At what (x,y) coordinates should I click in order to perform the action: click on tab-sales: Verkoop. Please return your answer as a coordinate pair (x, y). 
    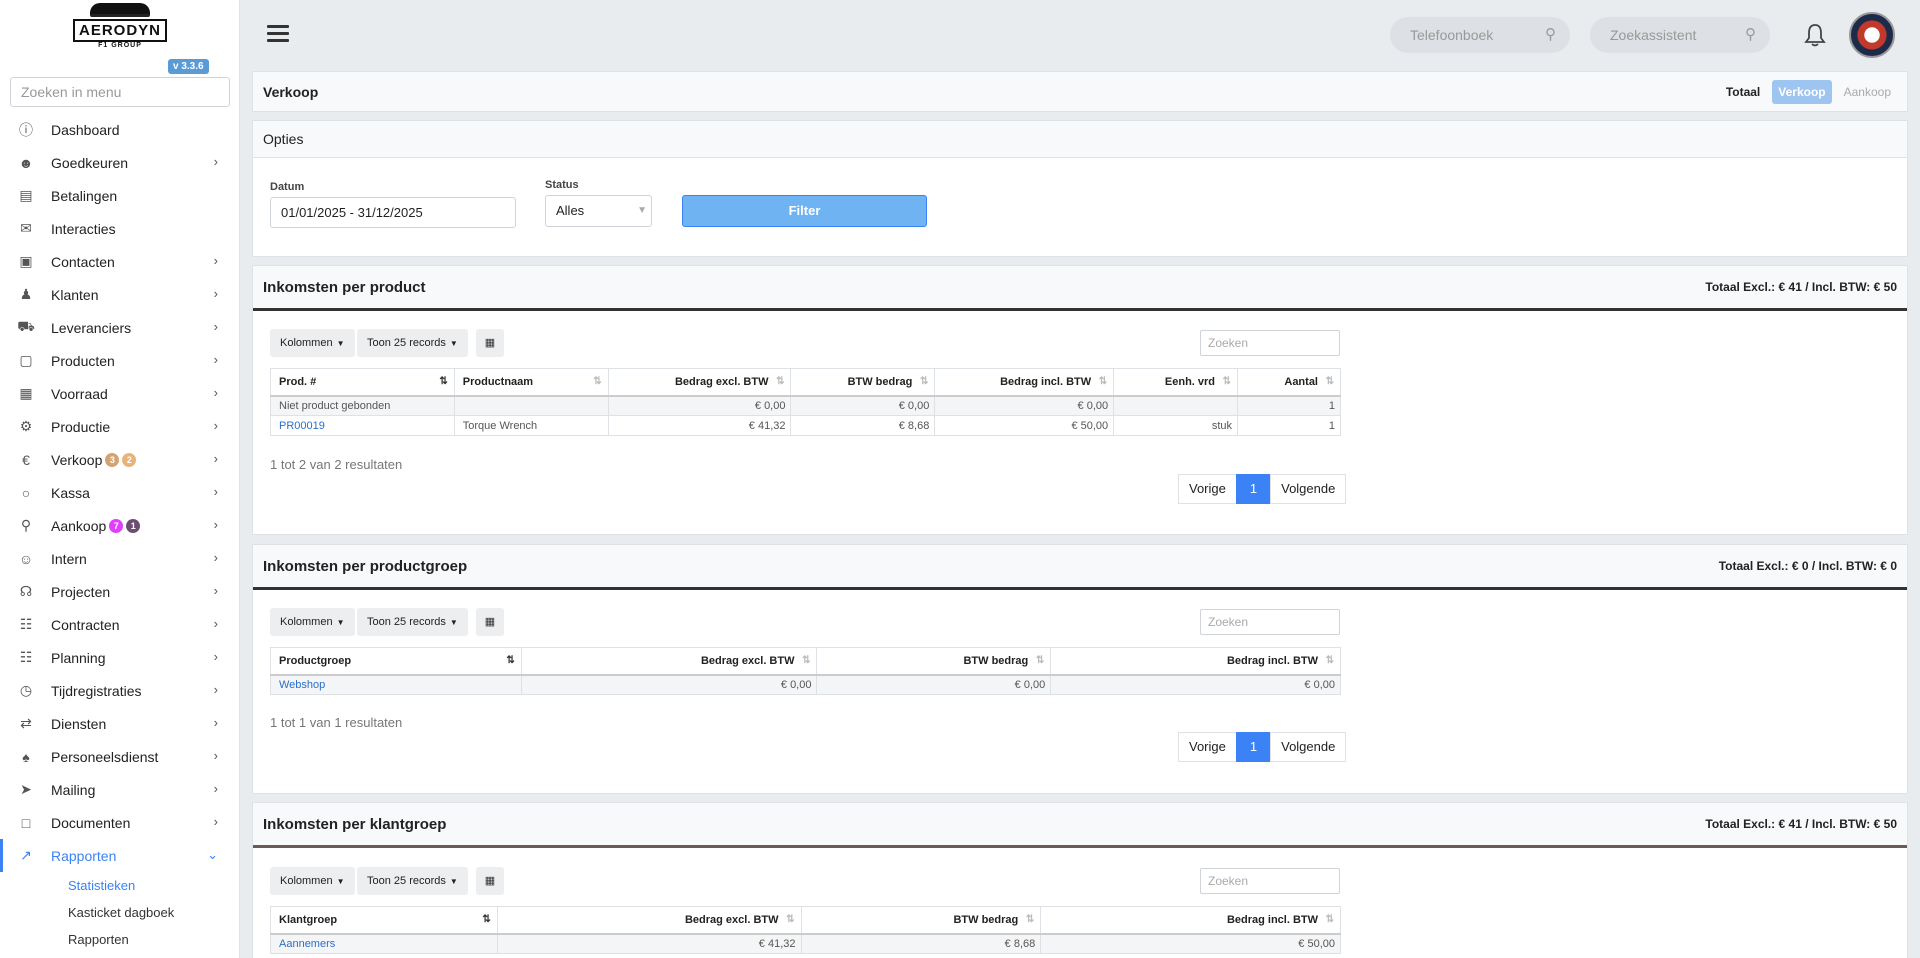
    Looking at the image, I should click on (1802, 91).